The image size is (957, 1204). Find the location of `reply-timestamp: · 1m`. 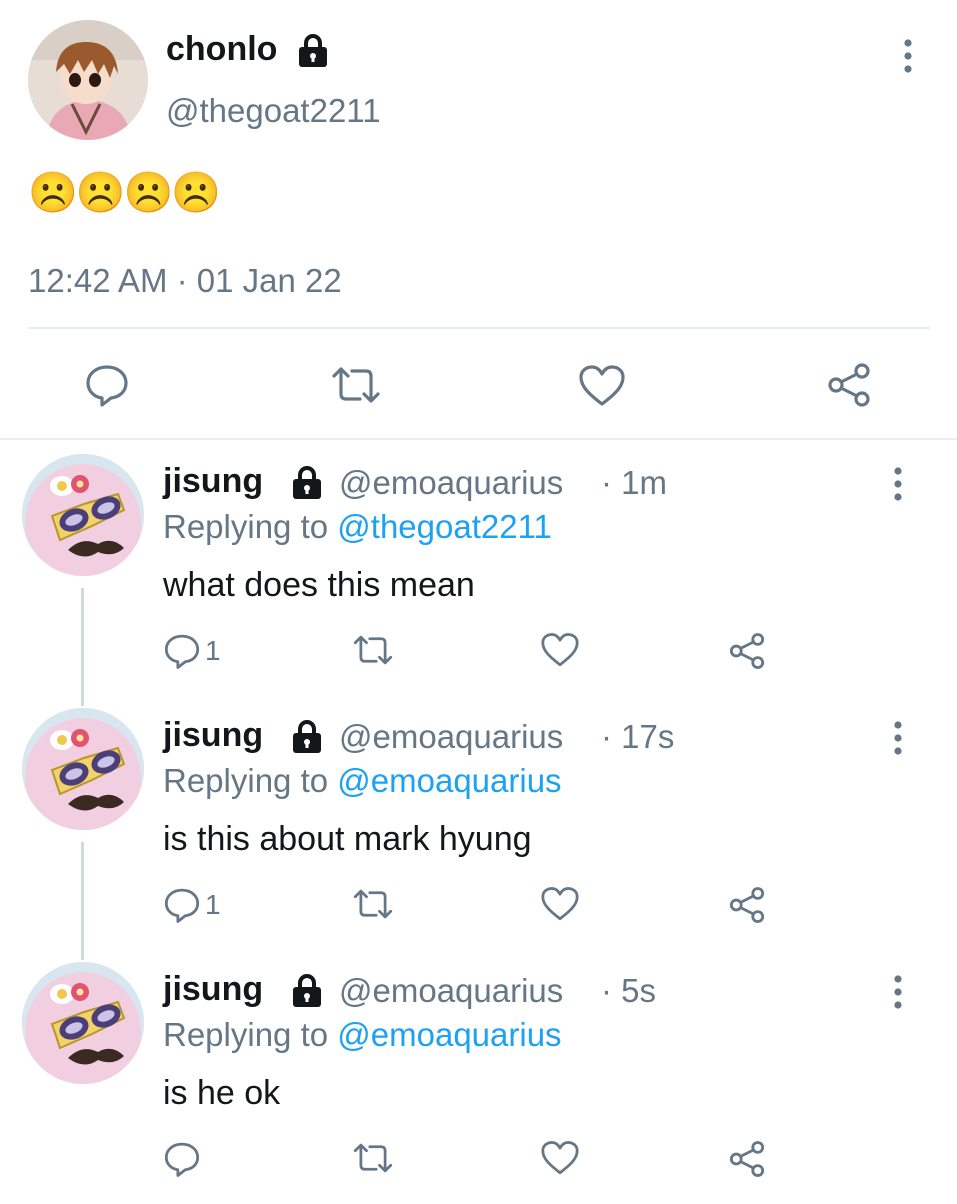

reply-timestamp: · 1m is located at coordinates (634, 482).